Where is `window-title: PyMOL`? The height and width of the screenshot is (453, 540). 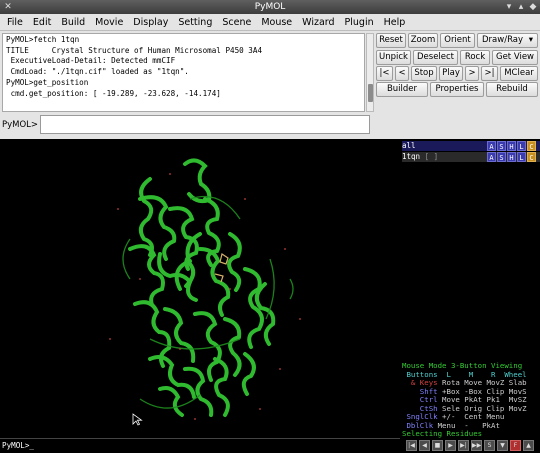
window-title: PyMOL is located at coordinates (270, 7).